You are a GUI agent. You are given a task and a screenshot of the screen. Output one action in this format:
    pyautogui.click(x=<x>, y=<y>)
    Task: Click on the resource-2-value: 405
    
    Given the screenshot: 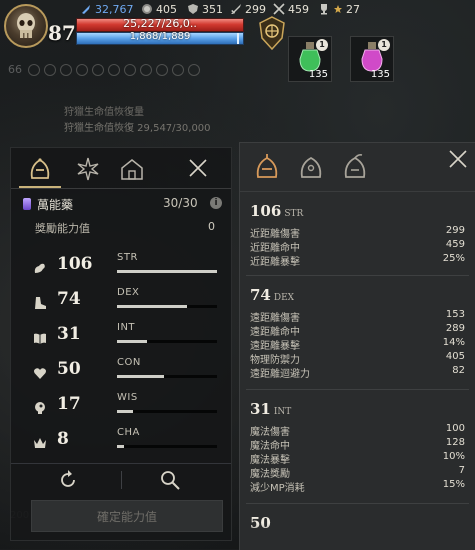 What is the action you would take?
    pyautogui.click(x=166, y=9)
    